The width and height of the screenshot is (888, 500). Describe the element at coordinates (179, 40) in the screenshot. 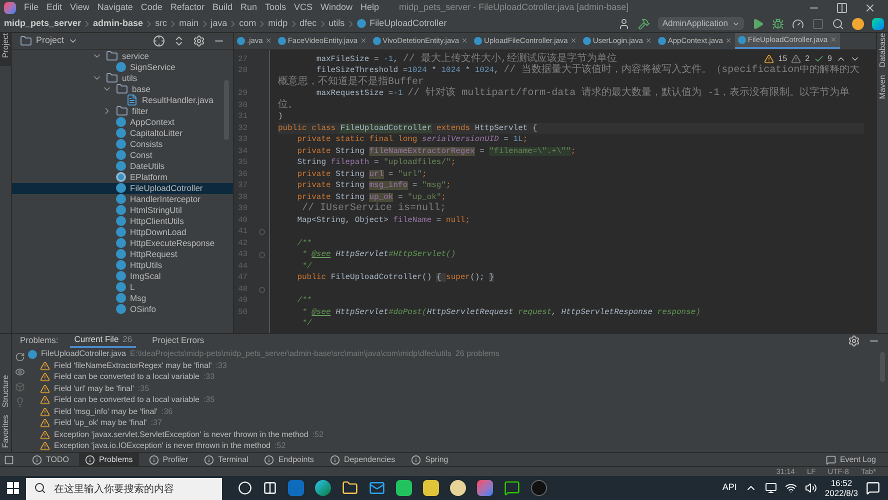

I see `expand-icon` at that location.